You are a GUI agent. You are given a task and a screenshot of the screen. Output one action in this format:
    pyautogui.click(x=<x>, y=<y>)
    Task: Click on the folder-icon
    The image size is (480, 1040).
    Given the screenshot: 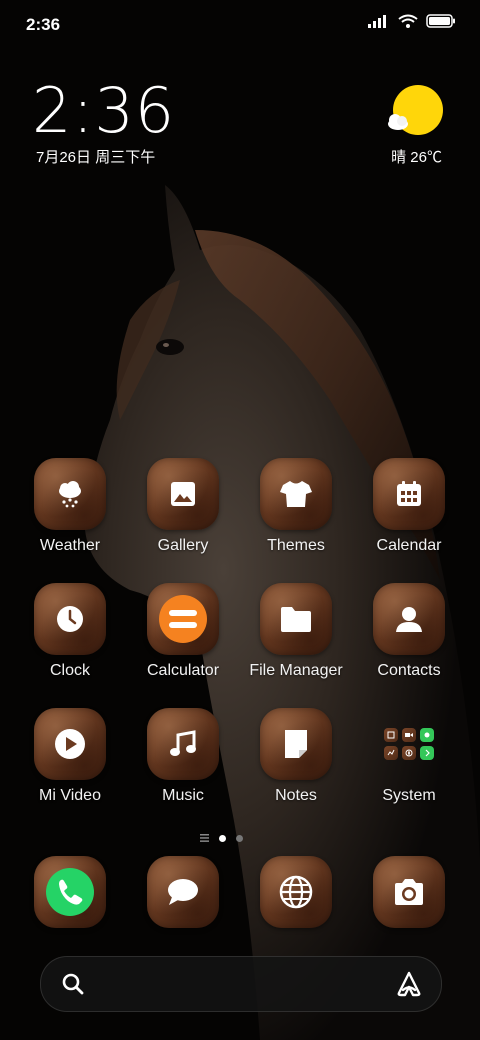 What is the action you would take?
    pyautogui.click(x=296, y=619)
    